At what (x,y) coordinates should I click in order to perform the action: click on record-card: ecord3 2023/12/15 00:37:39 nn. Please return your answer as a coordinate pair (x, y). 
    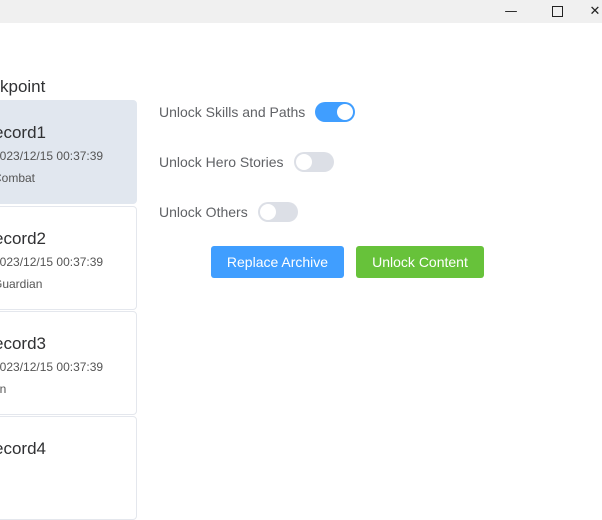
    Looking at the image, I should click on (68, 363).